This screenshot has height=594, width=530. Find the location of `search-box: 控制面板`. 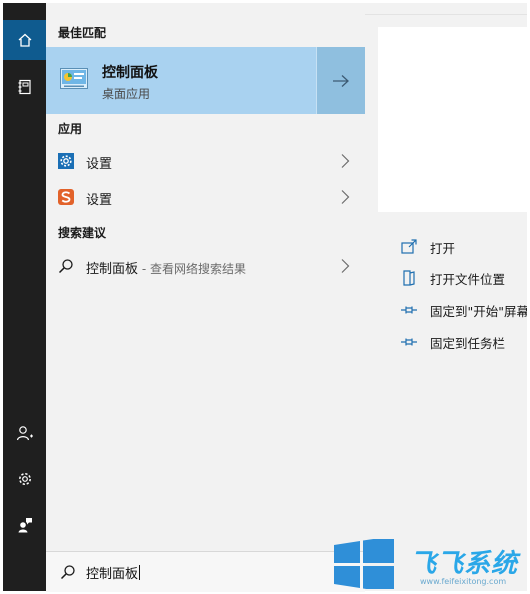

search-box: 控制面板 is located at coordinates (205, 571).